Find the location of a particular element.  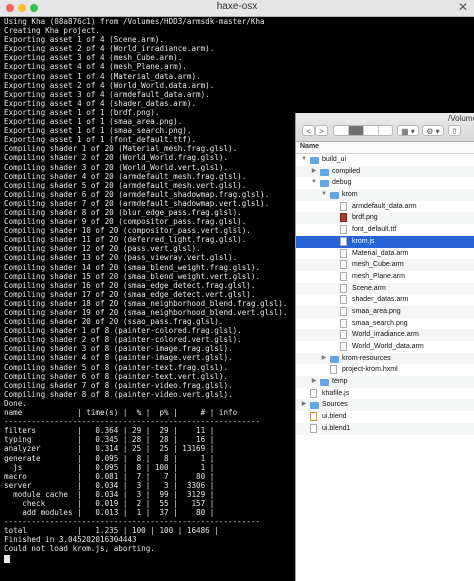

arrange-button: ▦ ▾ is located at coordinates (408, 130).